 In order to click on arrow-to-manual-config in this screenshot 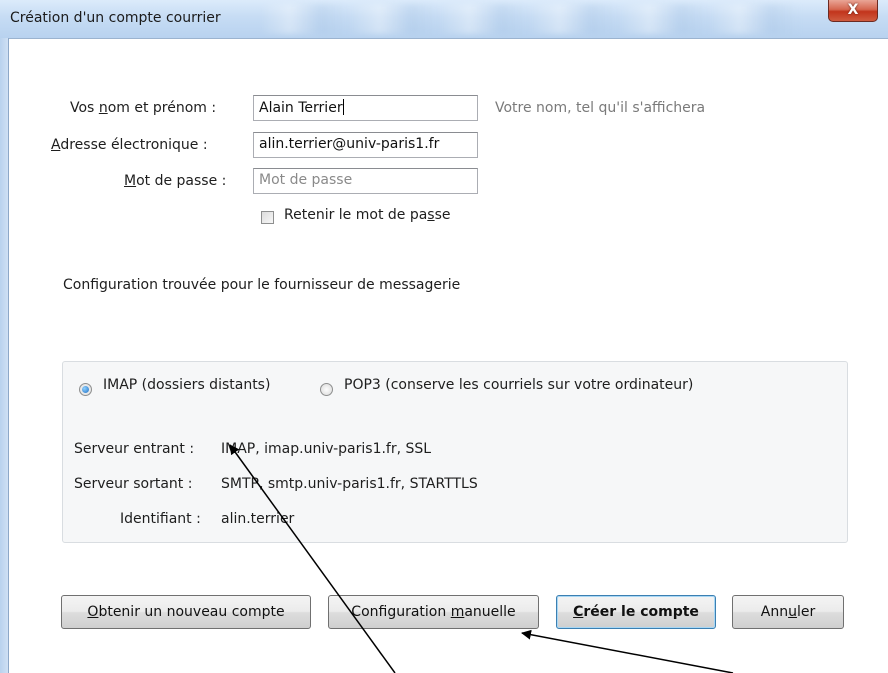, I will do `click(627, 651)`.